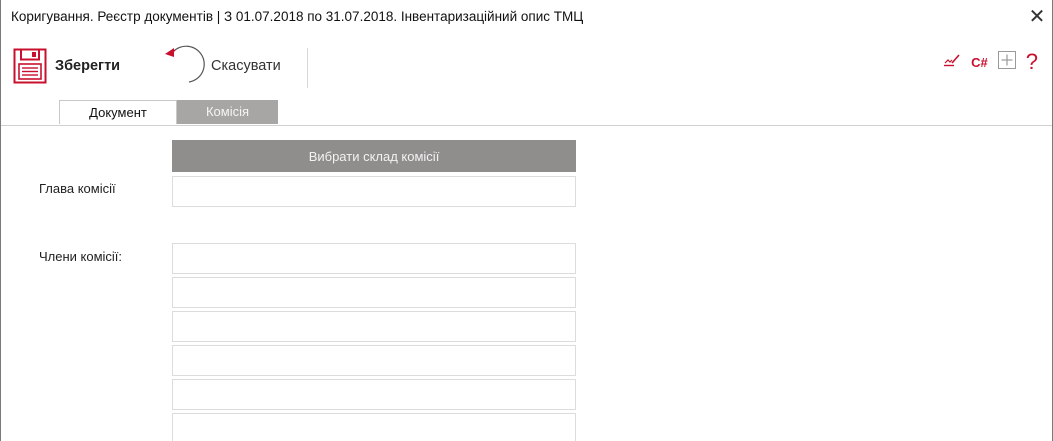 The width and height of the screenshot is (1053, 441). What do you see at coordinates (30, 66) in the screenshot?
I see `floppy-disk-icon` at bounding box center [30, 66].